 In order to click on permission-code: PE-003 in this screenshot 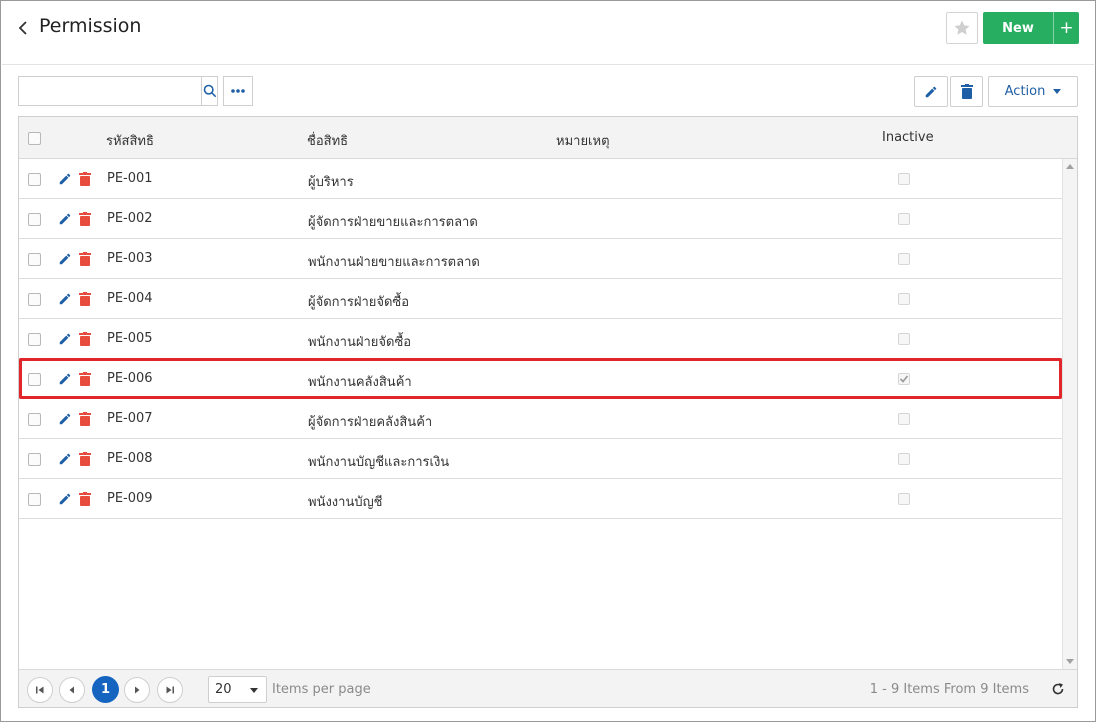, I will do `click(130, 258)`.